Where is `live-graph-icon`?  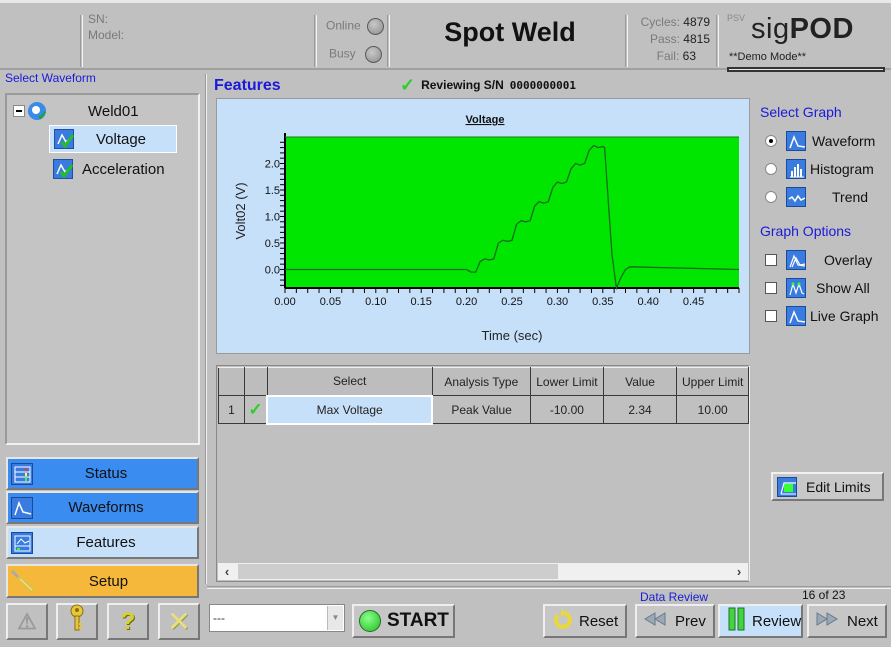
live-graph-icon is located at coordinates (796, 316).